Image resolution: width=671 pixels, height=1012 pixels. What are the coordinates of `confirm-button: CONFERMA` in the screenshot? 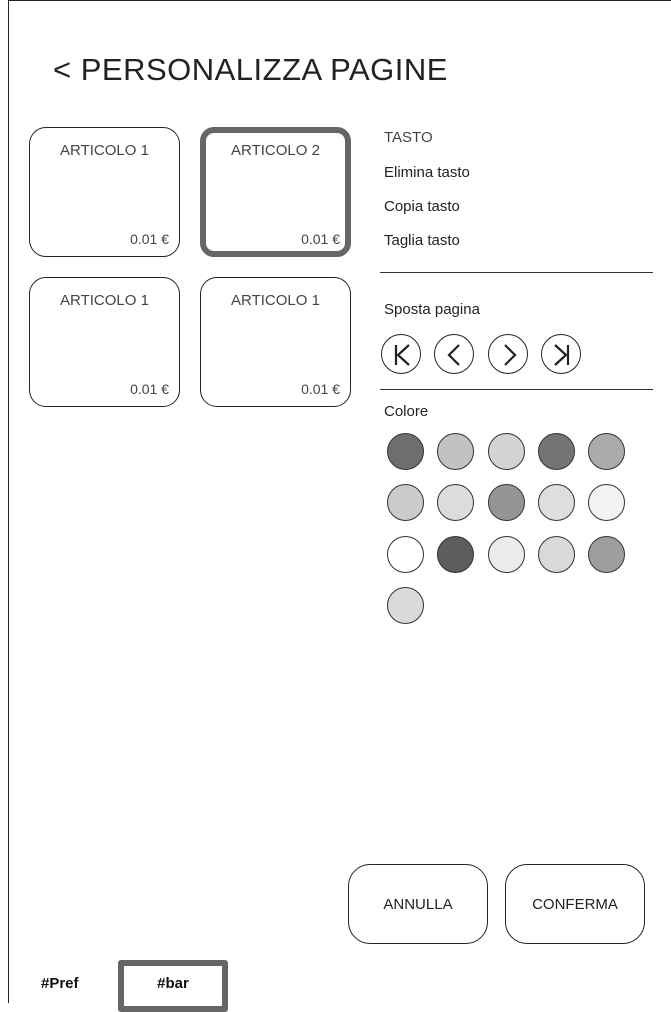 It's located at (575, 904).